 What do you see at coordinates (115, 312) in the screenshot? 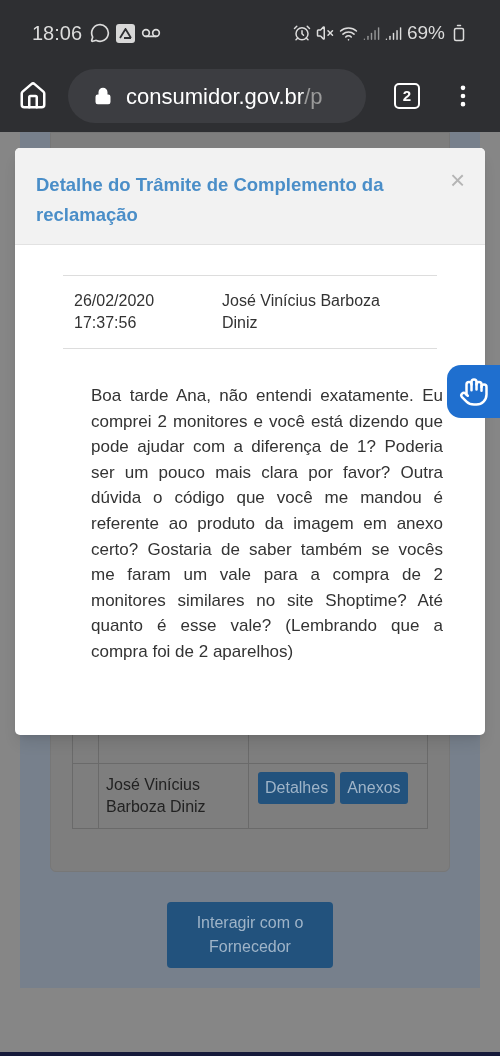
I see `entry-date: 26/02/2020 17:37:56` at bounding box center [115, 312].